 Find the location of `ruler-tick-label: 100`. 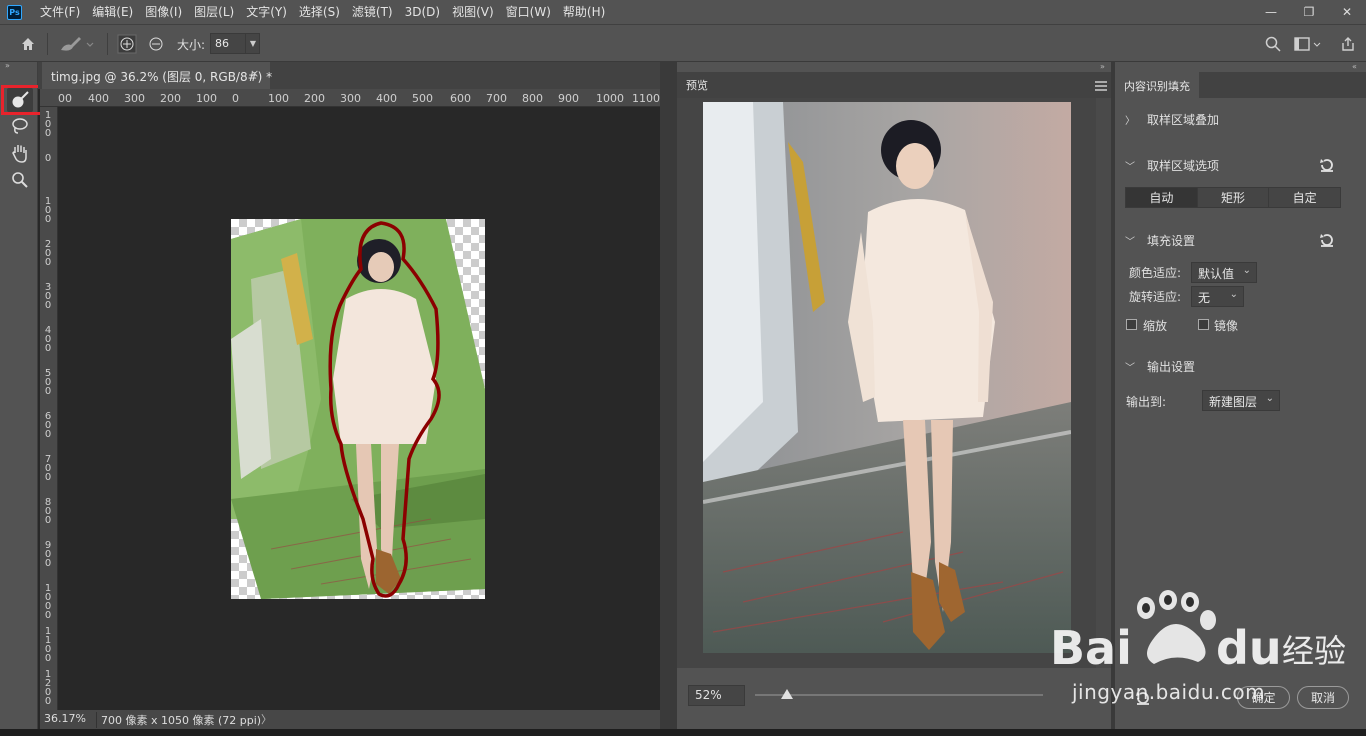

ruler-tick-label: 100 is located at coordinates (278, 98).